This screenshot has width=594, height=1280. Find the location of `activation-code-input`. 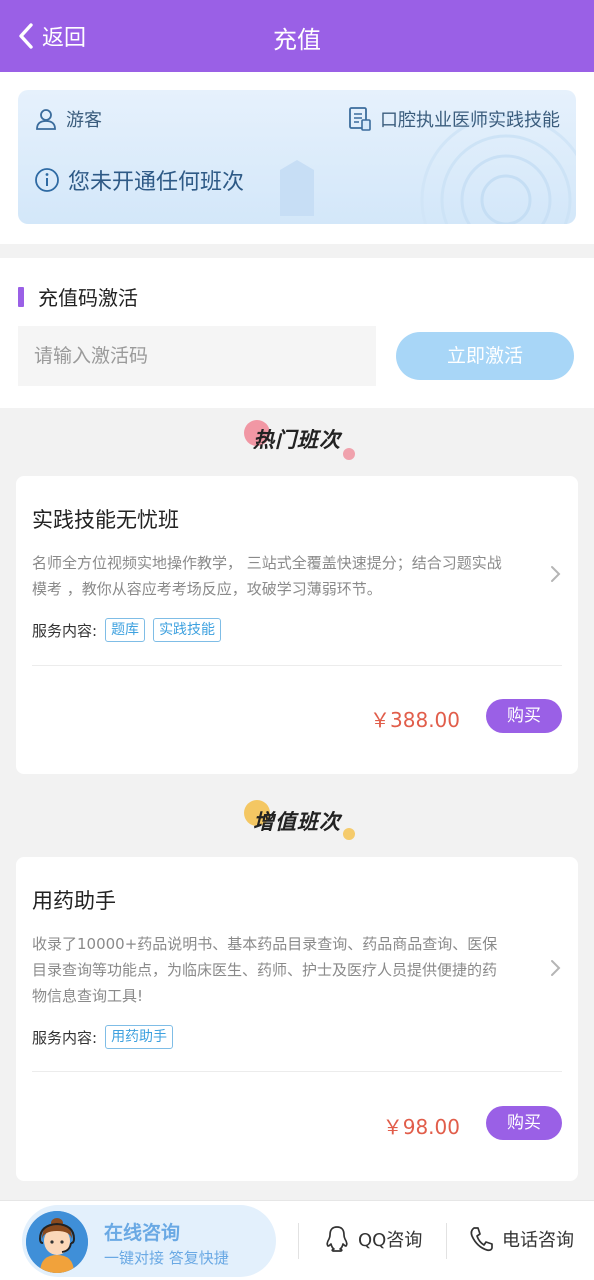

activation-code-input is located at coordinates (197, 356).